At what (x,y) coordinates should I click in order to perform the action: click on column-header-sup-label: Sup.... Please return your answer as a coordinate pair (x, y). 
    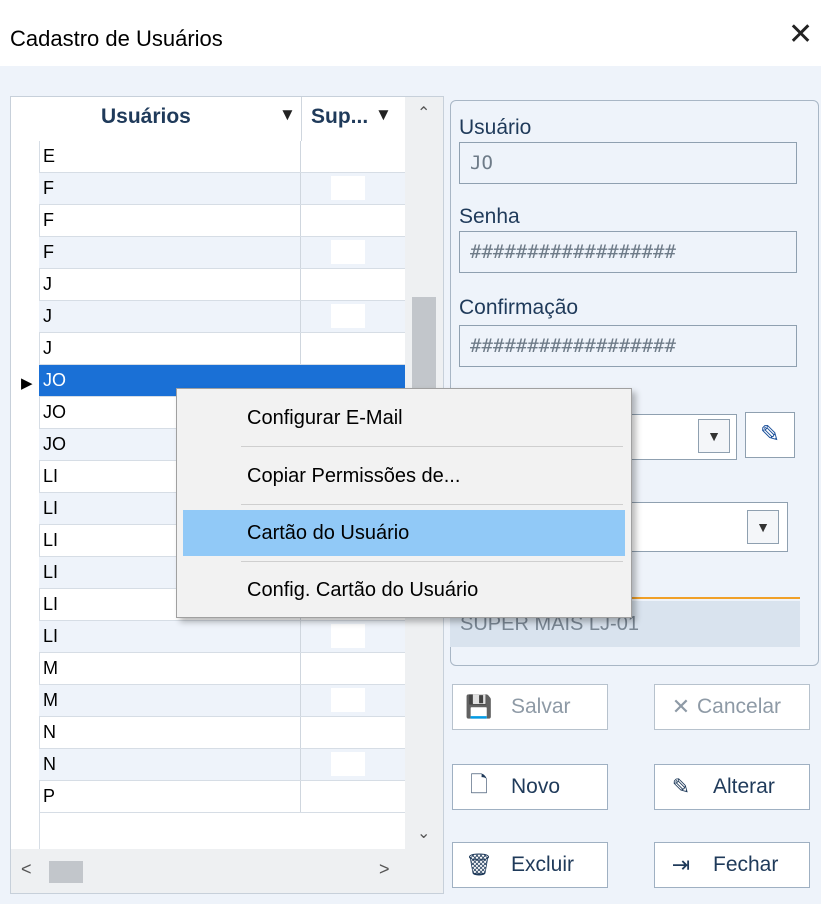
    Looking at the image, I should click on (340, 116).